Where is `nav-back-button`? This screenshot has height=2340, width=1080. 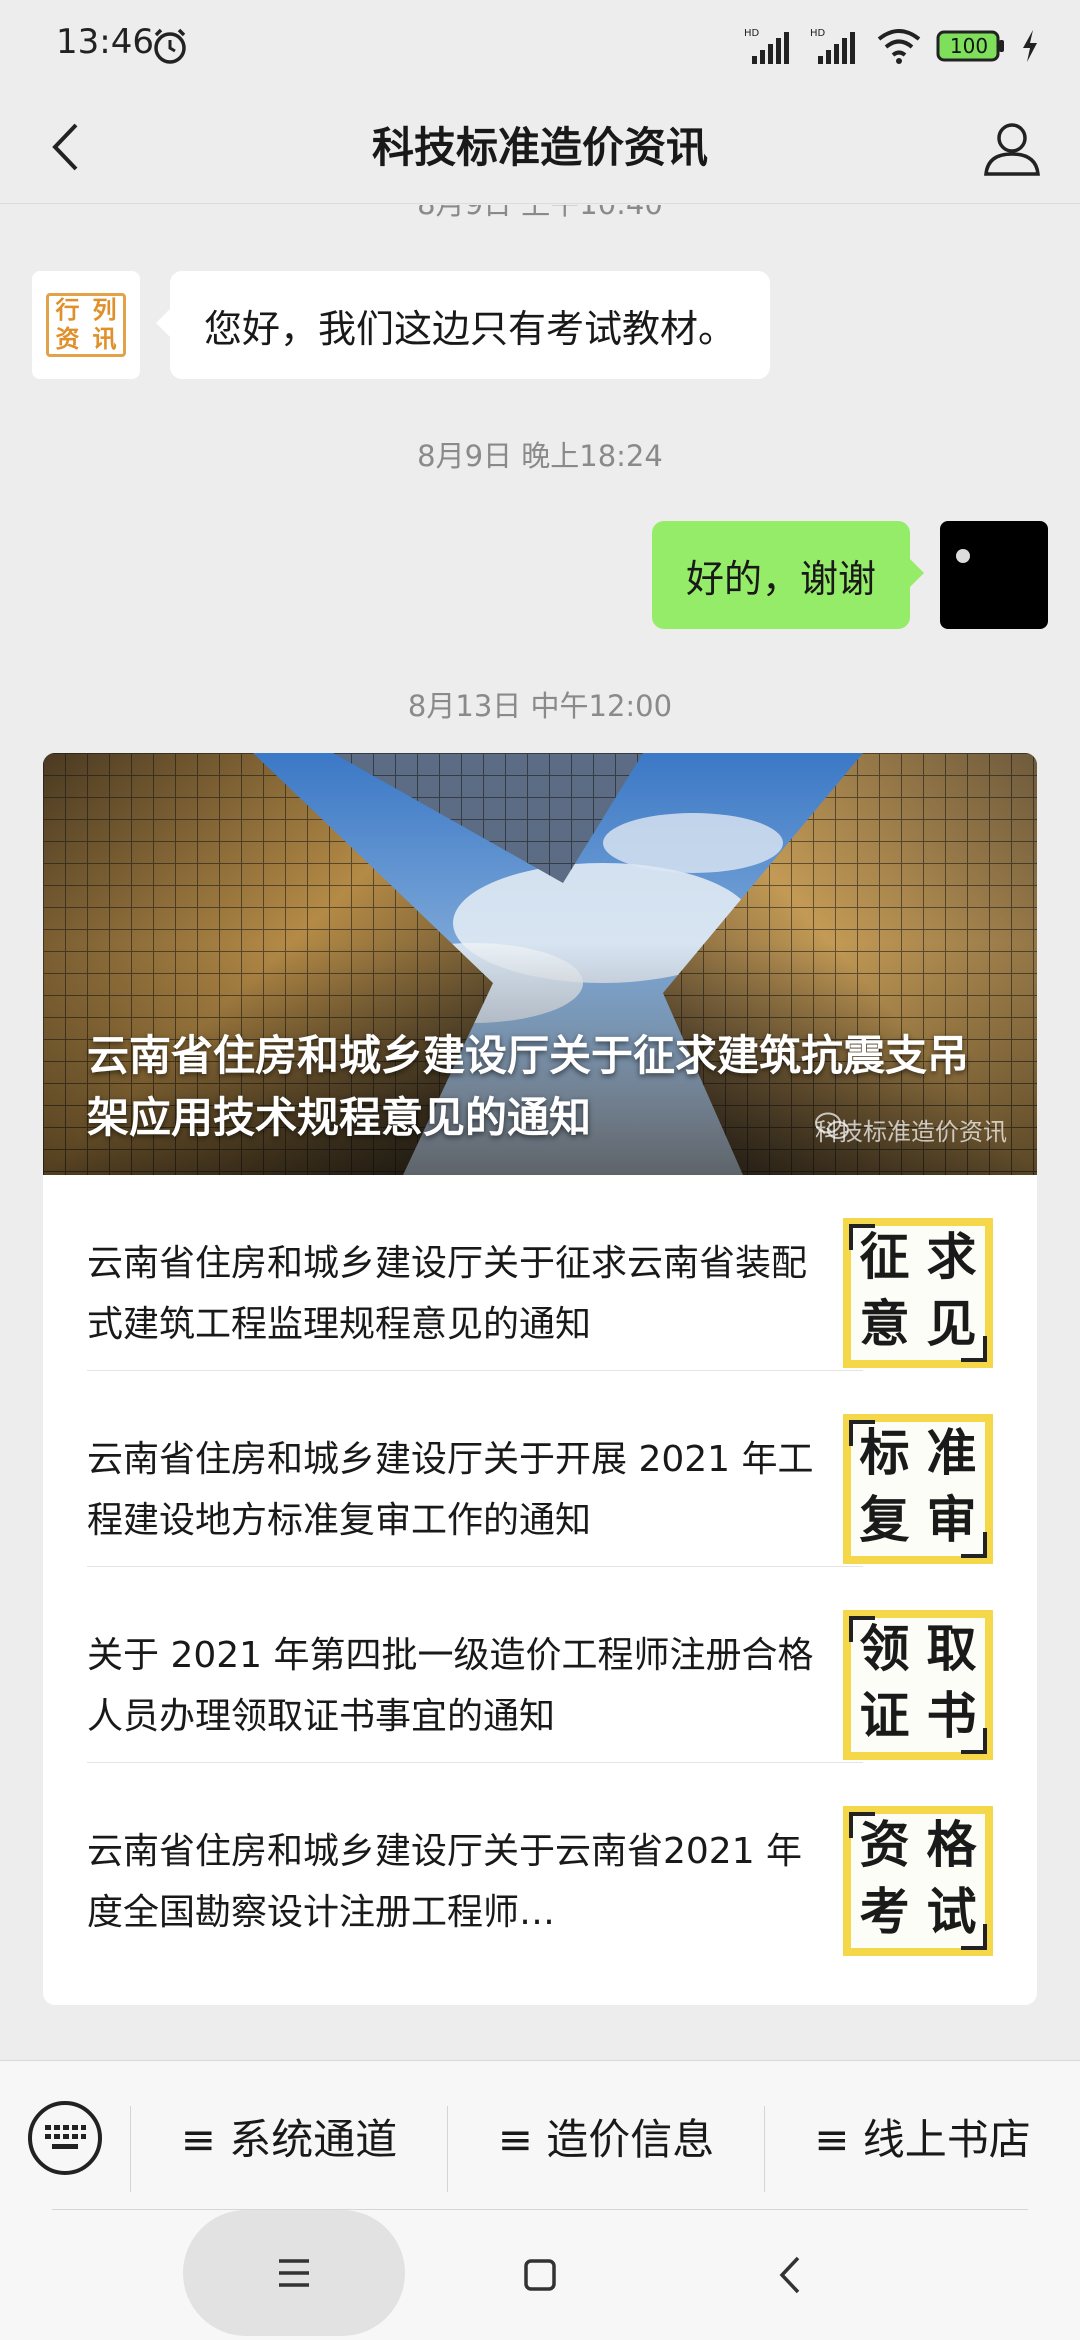 nav-back-button is located at coordinates (790, 2275).